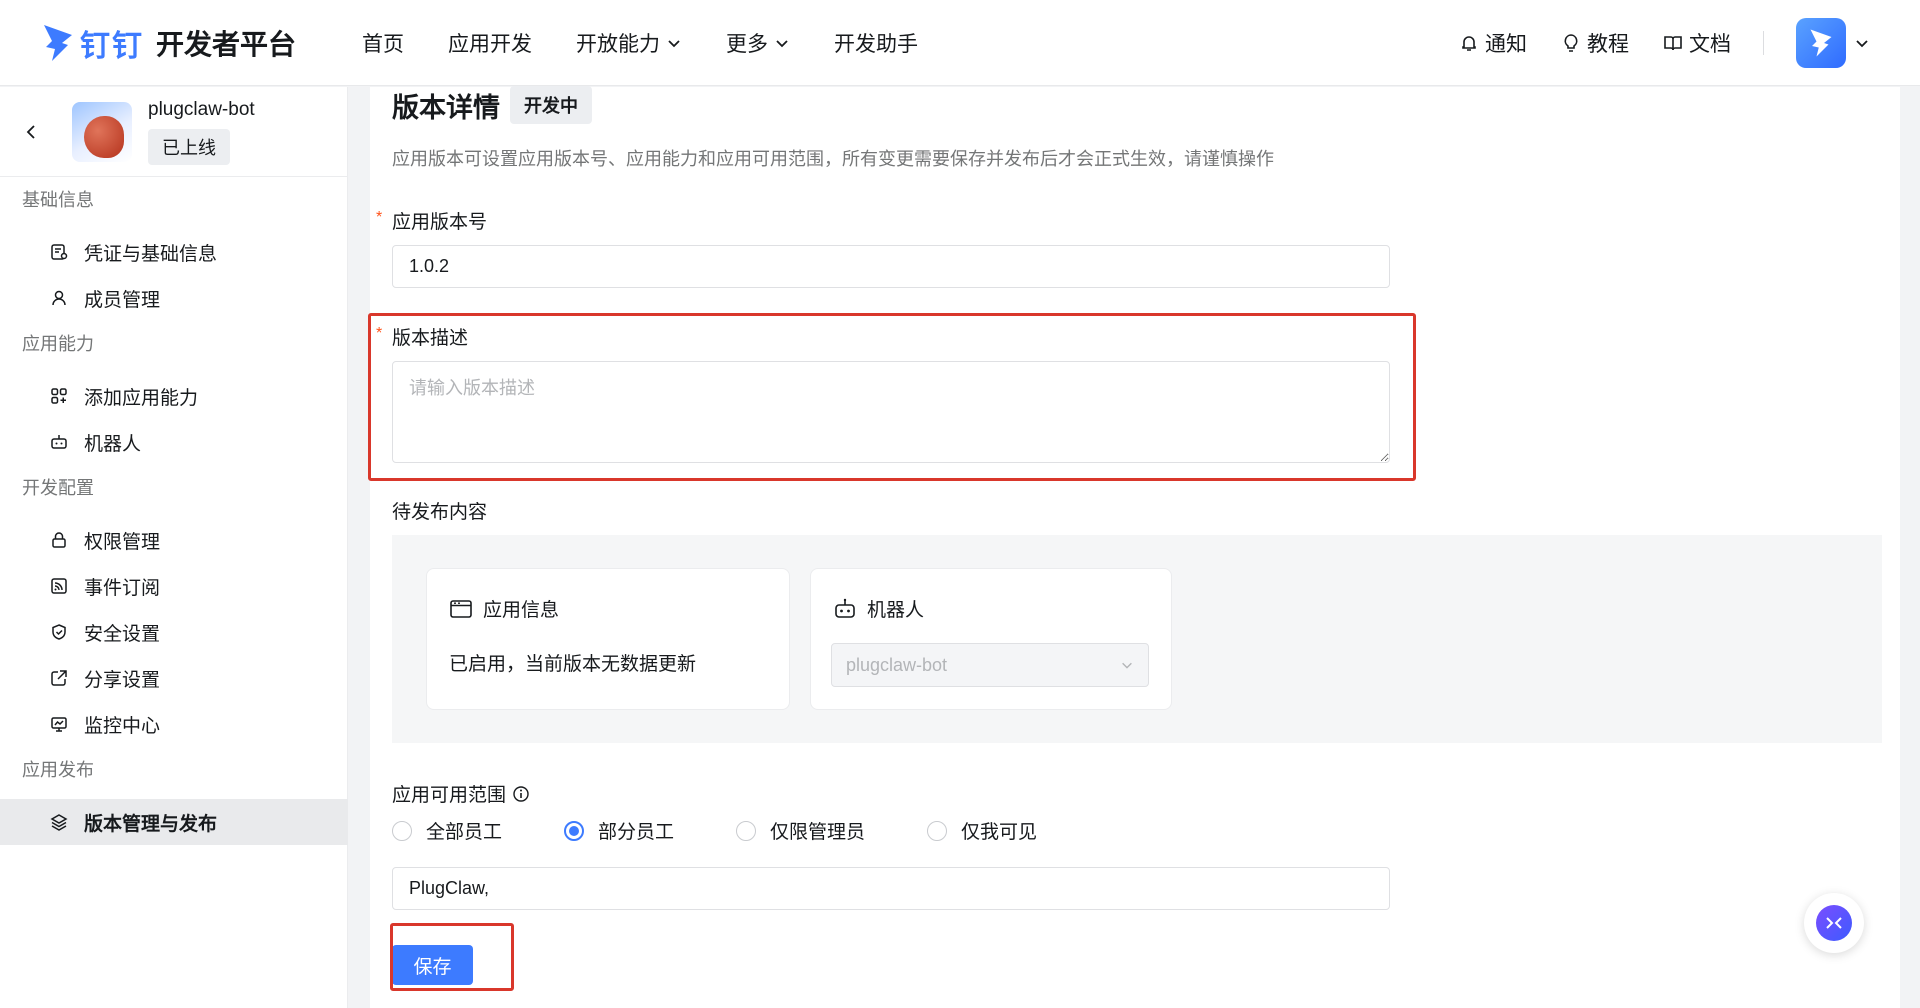  I want to click on status-badge: 开发中, so click(551, 105).